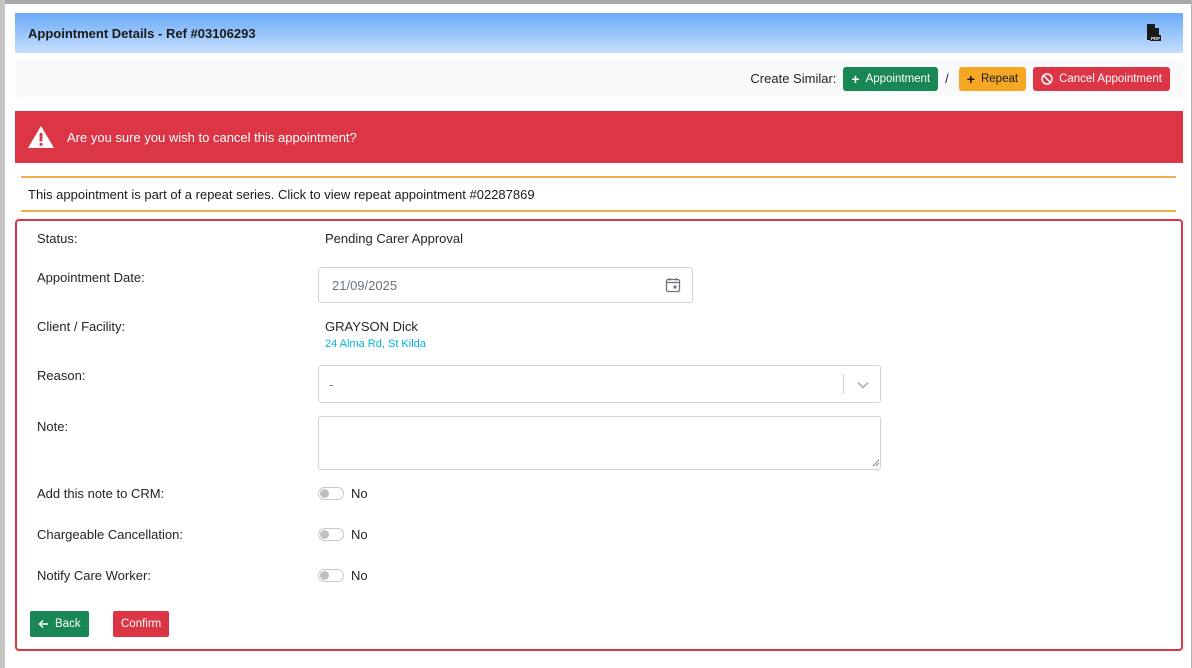 The width and height of the screenshot is (1192, 668). Describe the element at coordinates (331, 384) in the screenshot. I see `reason-selected-value: -` at that location.